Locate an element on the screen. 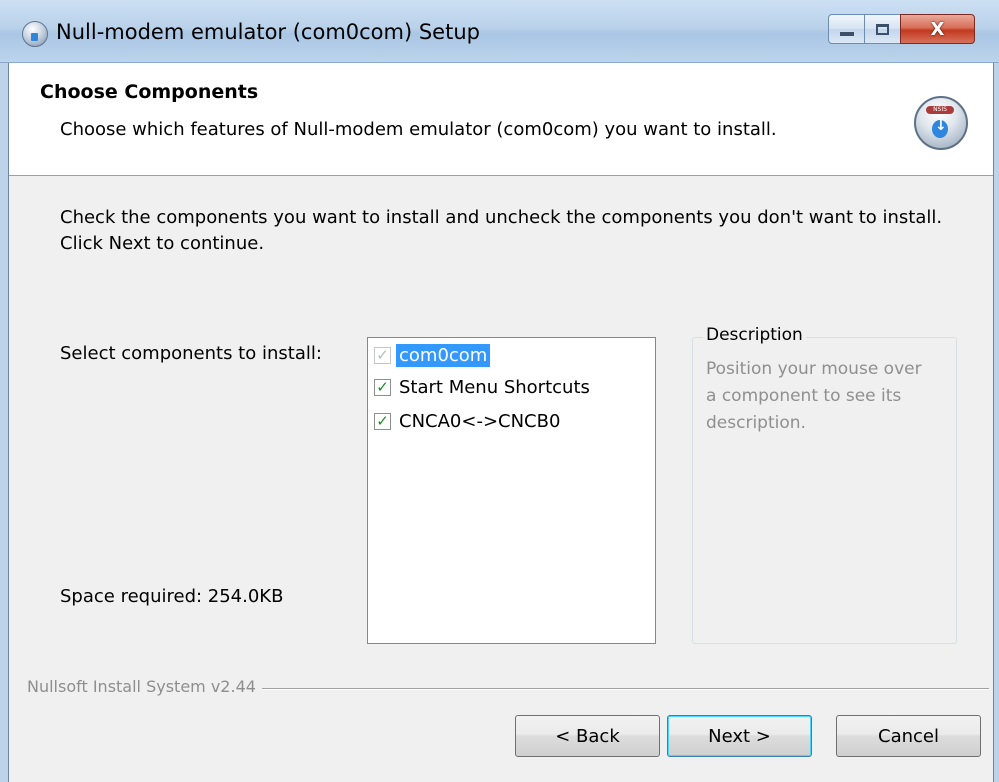 The width and height of the screenshot is (999, 782). download-arrow-icon is located at coordinates (940, 128).